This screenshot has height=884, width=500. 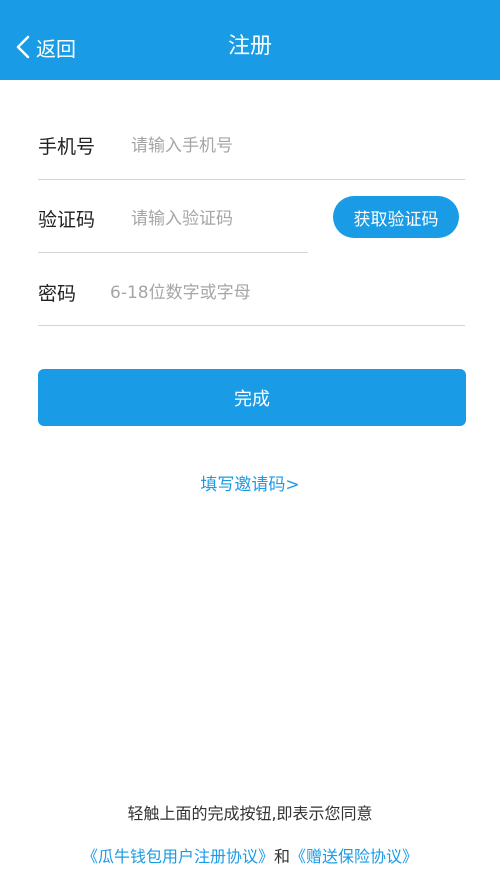 I want to click on get-code-button: 获取验证码, so click(x=396, y=217).